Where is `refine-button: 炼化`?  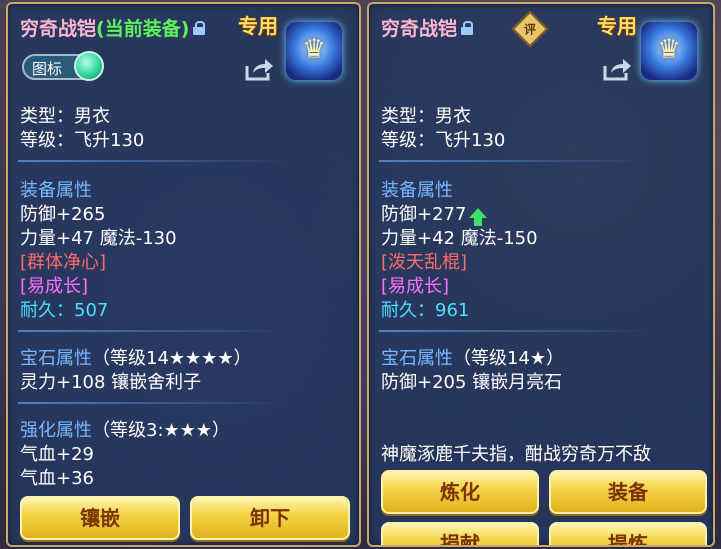 refine-button: 炼化 is located at coordinates (460, 492).